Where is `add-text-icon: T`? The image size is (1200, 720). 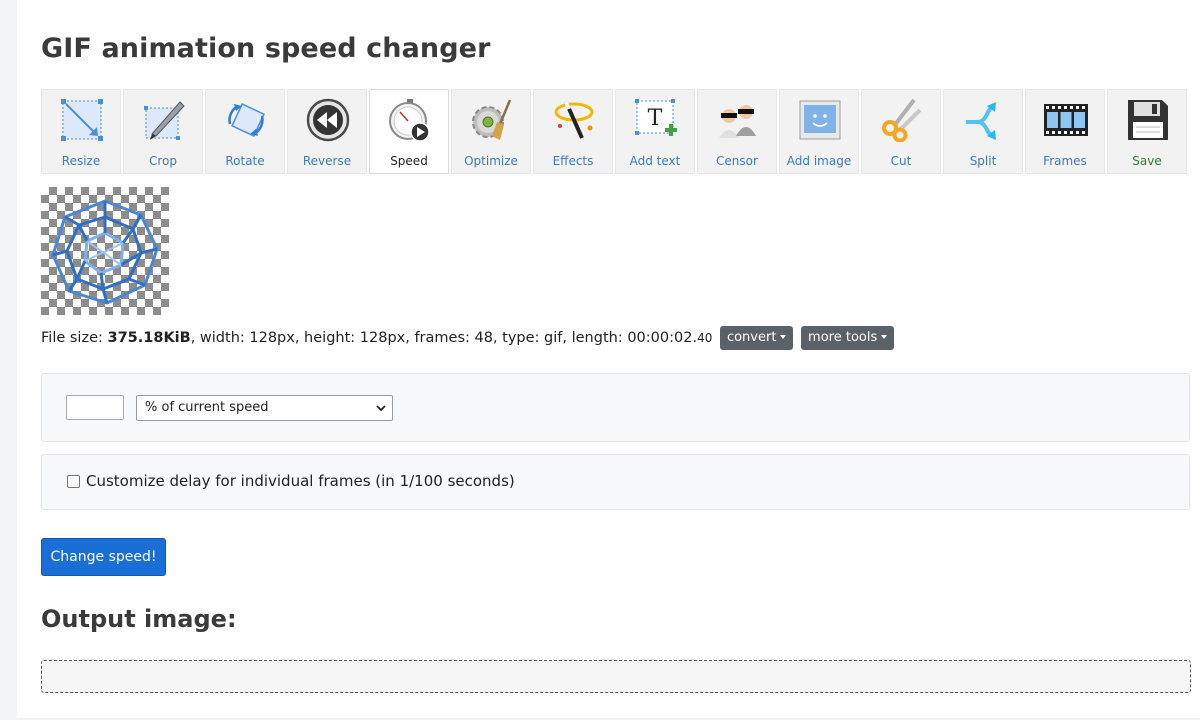 add-text-icon: T is located at coordinates (656, 117).